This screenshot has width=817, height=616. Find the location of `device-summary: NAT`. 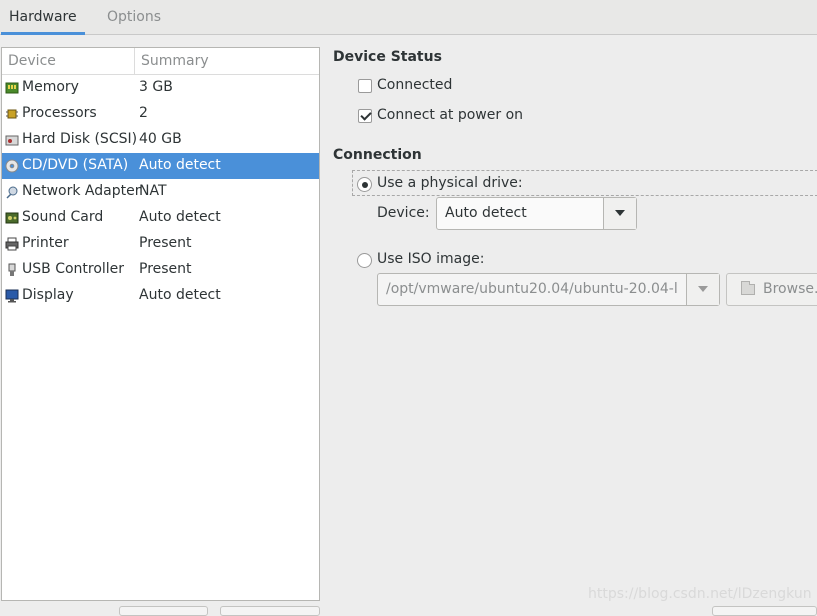

device-summary: NAT is located at coordinates (153, 191).